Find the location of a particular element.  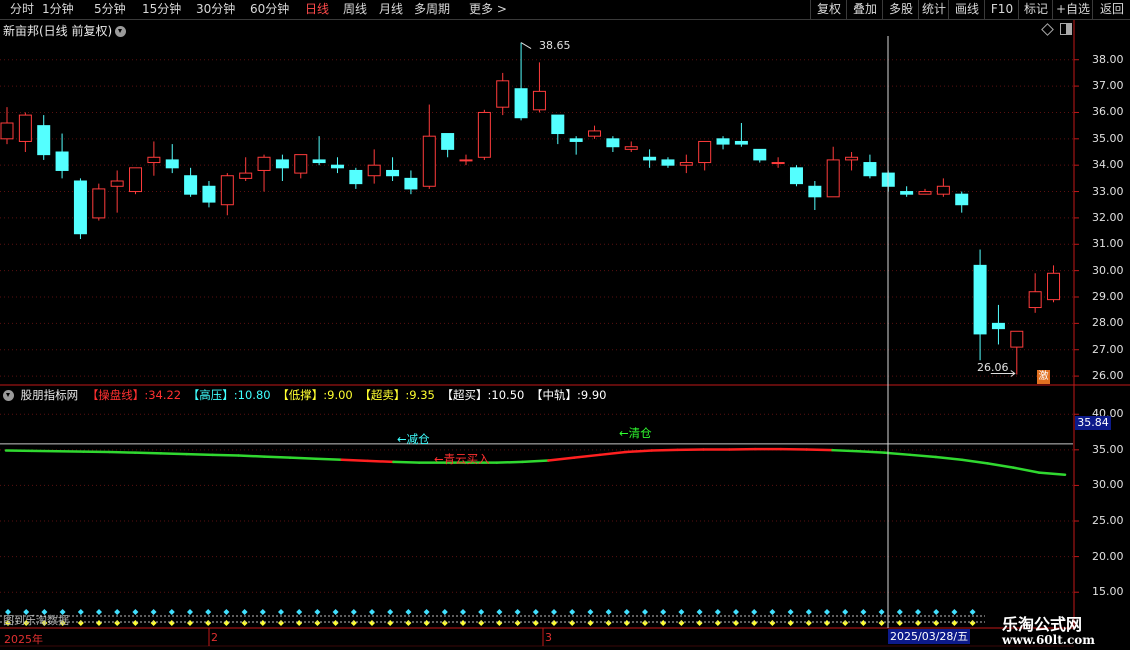

main-y-tick-label: 28.00 is located at coordinates (1108, 323).